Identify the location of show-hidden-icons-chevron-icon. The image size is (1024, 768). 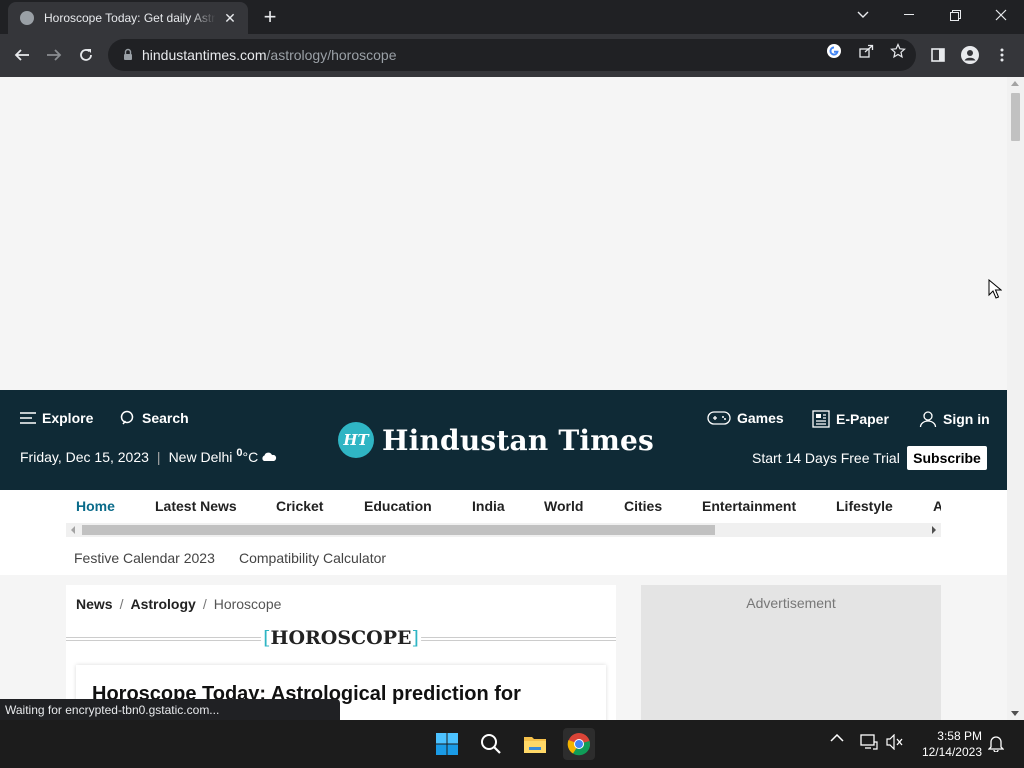
(837, 738).